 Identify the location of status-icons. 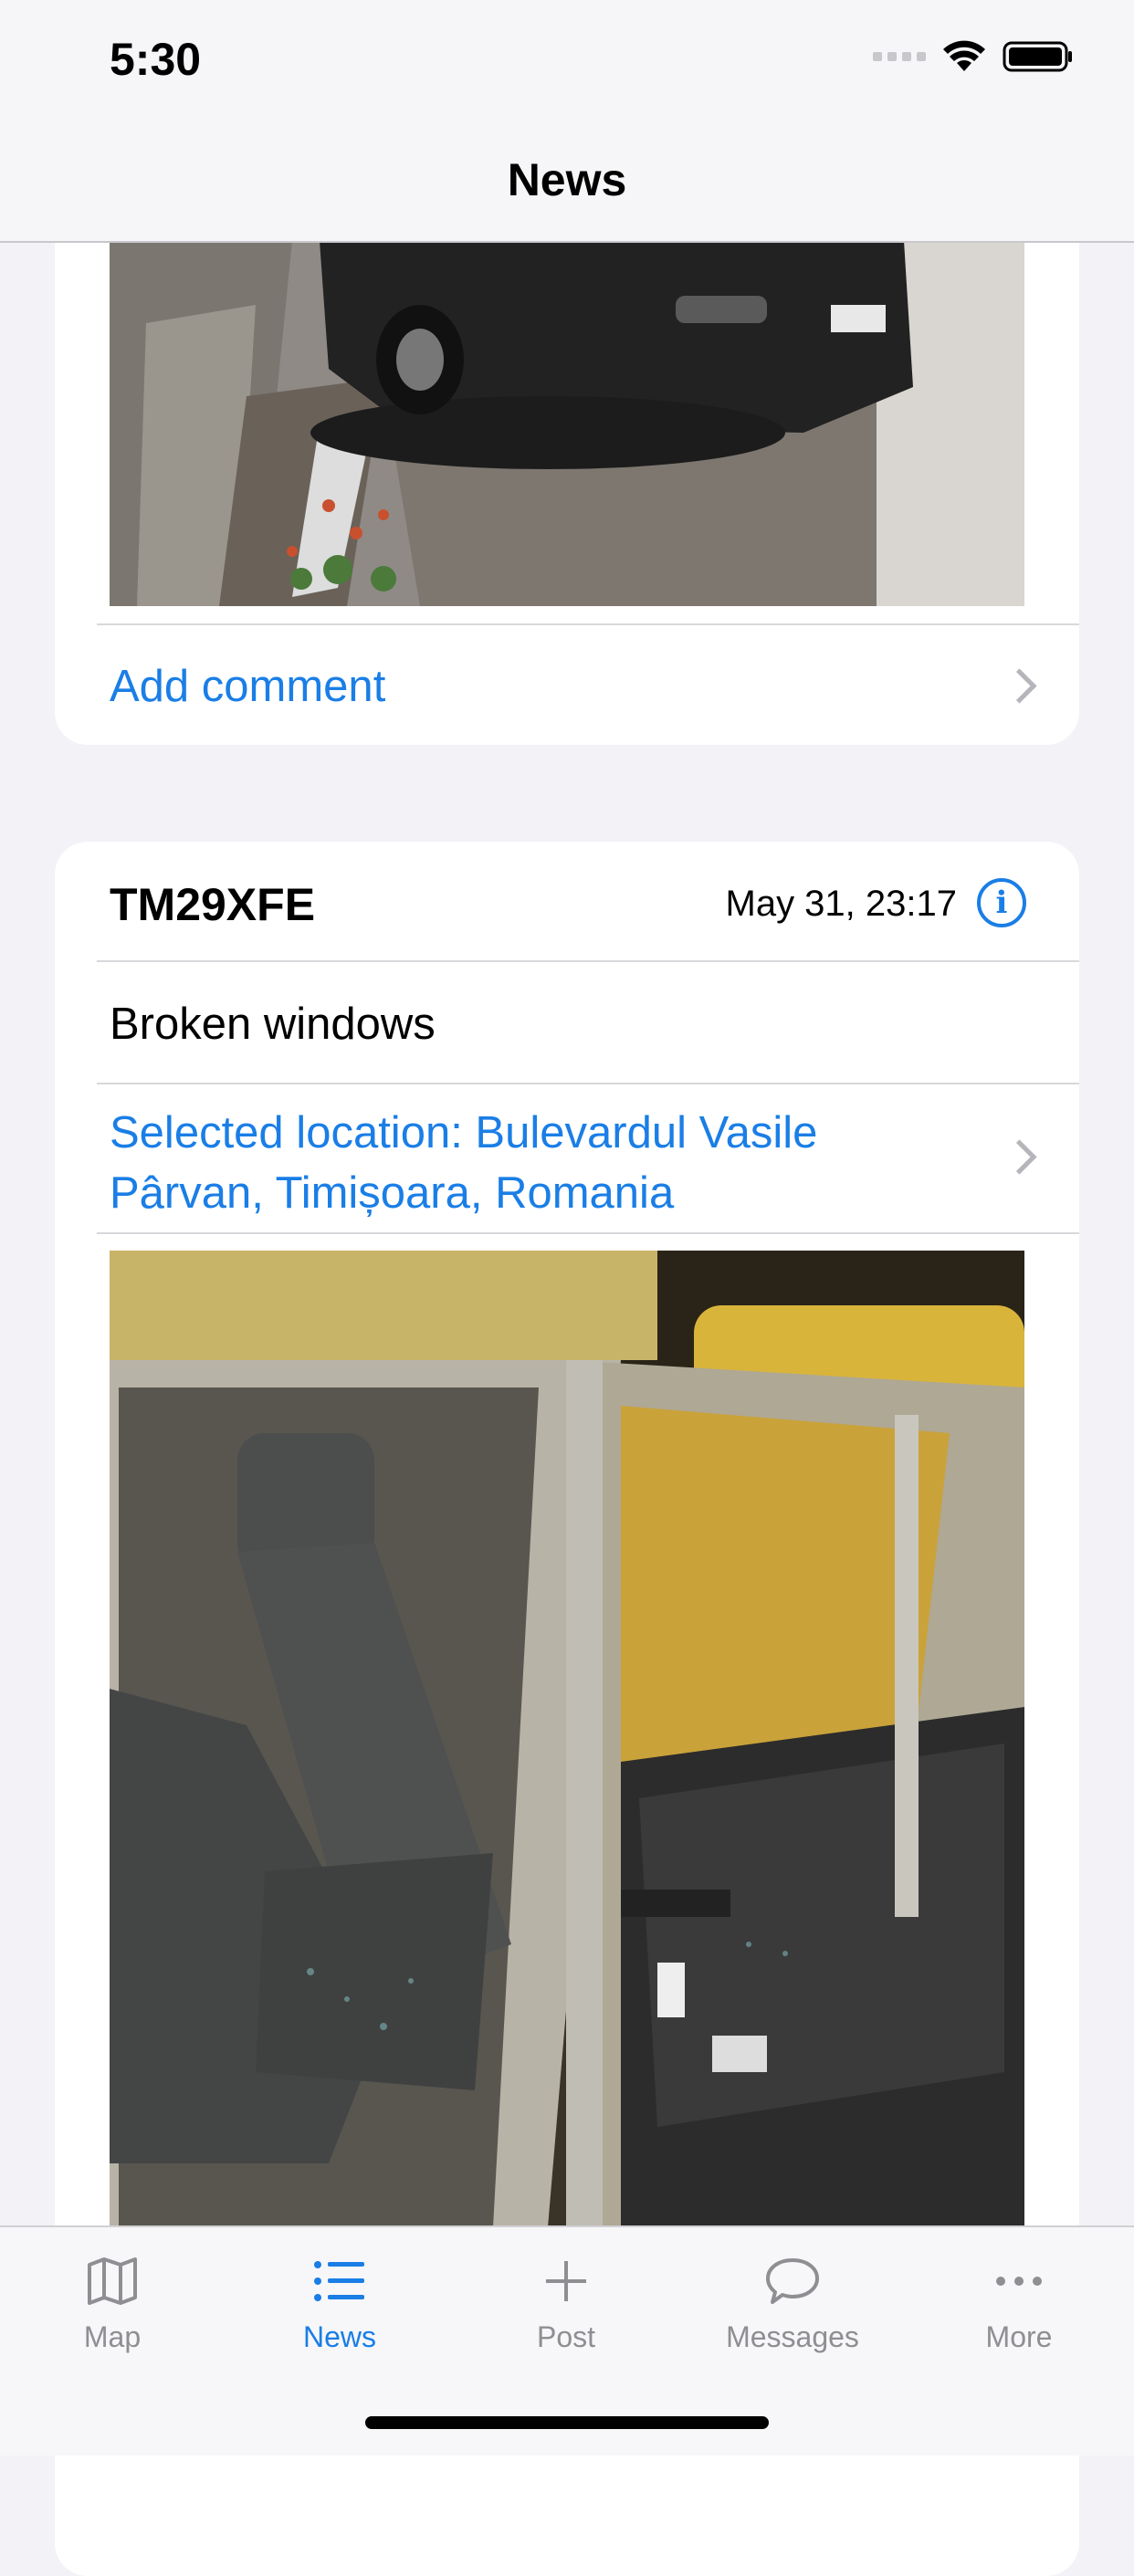
(973, 56).